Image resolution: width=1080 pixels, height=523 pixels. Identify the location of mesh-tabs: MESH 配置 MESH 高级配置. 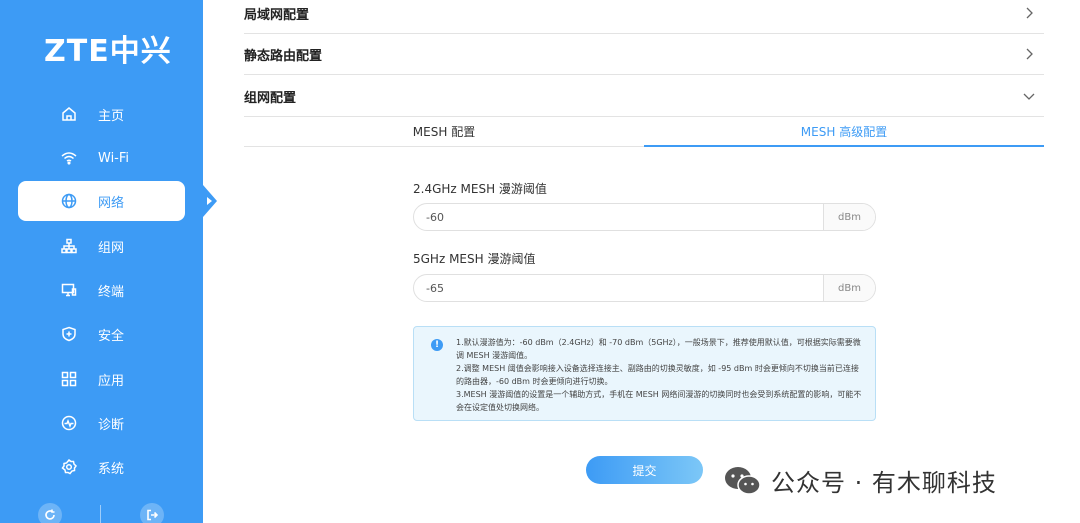
(644, 132).